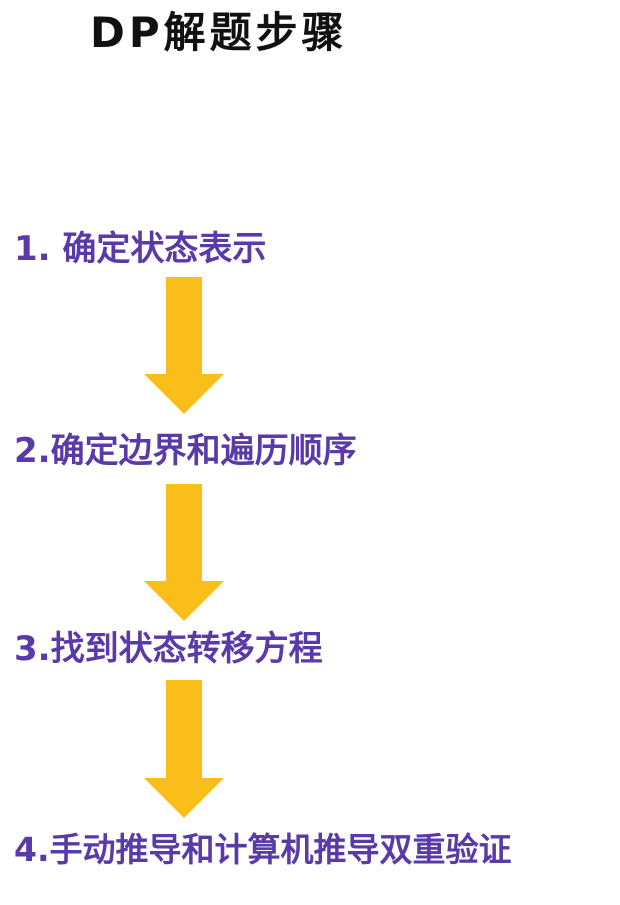 This screenshot has width=620, height=905. What do you see at coordinates (185, 451) in the screenshot?
I see `step-2-label: 2.确定边界和遍历顺序` at bounding box center [185, 451].